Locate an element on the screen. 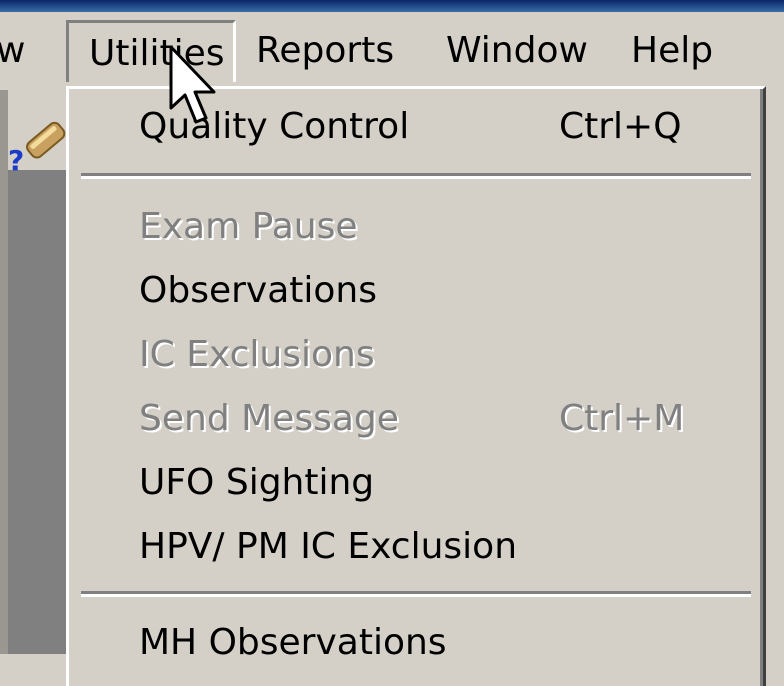  menu-item-label: Observations is located at coordinates (258, 290).